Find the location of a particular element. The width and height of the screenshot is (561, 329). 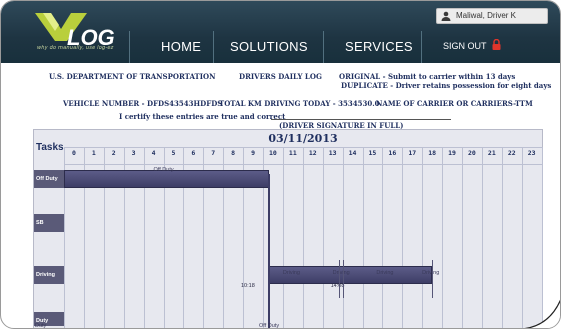

sign-out-link: SIGN OUT is located at coordinates (465, 46).